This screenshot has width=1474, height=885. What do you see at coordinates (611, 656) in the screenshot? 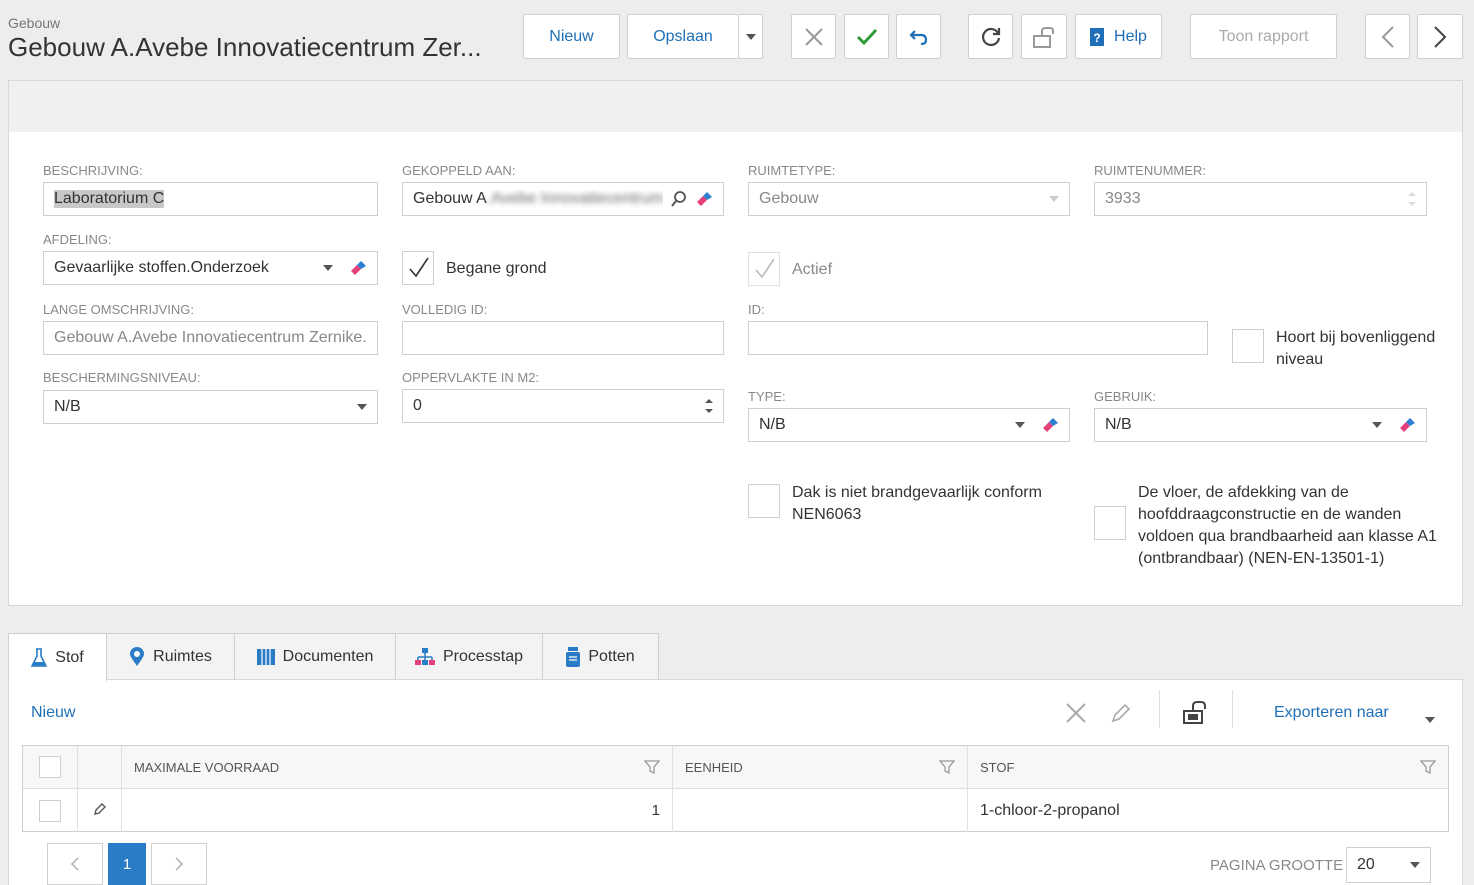
I see `tab-label: Potten` at bounding box center [611, 656].